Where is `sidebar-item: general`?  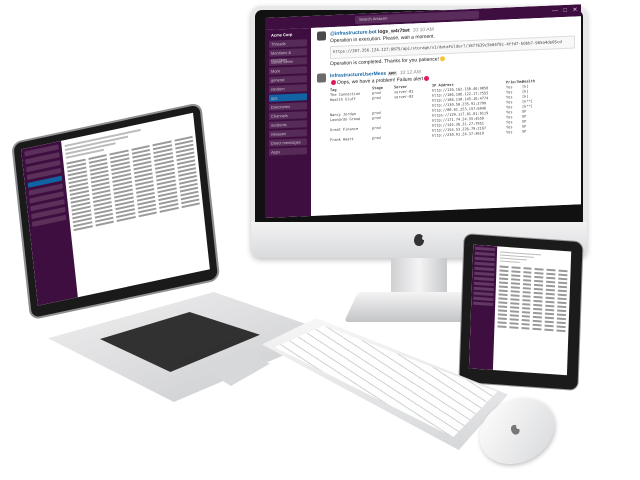 sidebar-item: general is located at coordinates (288, 79).